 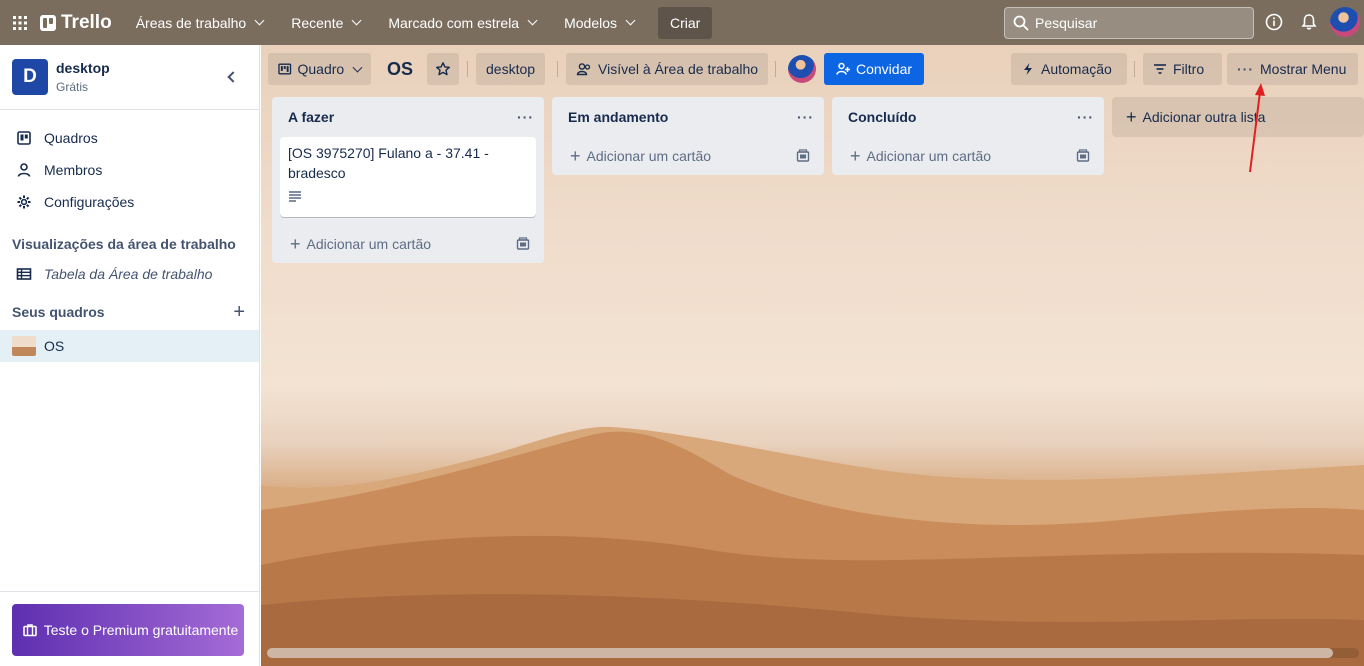 What do you see at coordinates (583, 69) in the screenshot?
I see `people-icon` at bounding box center [583, 69].